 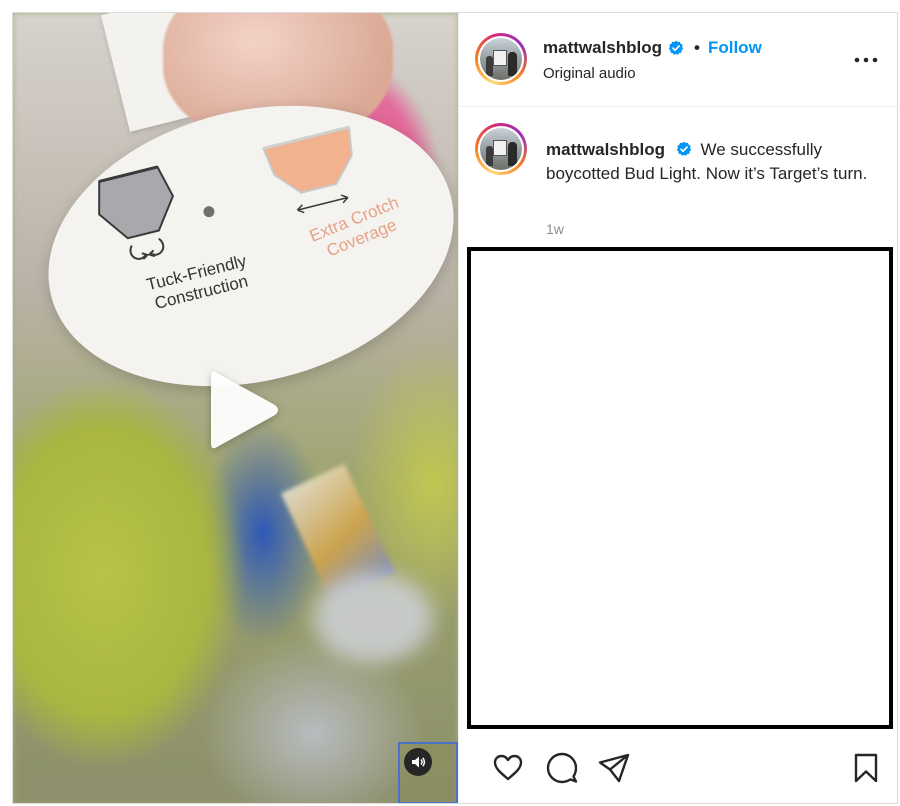 What do you see at coordinates (678, 60) in the screenshot?
I see `post-header: mattwalshblog • Follow Original audio` at bounding box center [678, 60].